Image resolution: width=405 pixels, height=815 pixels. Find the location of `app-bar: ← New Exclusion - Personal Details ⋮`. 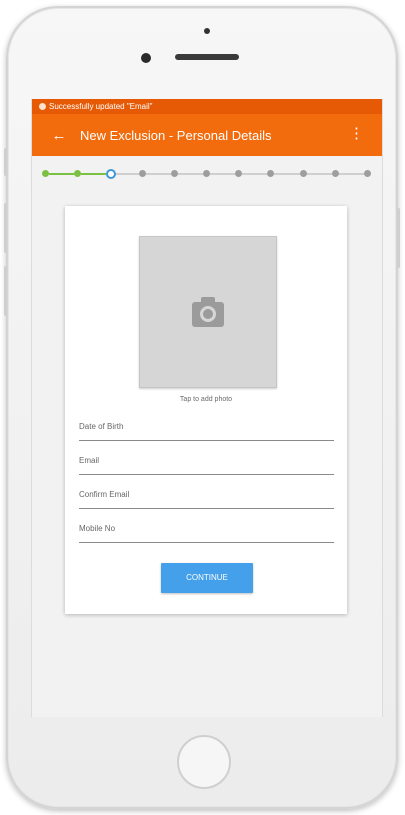

app-bar: ← New Exclusion - Personal Details ⋮ is located at coordinates (207, 135).